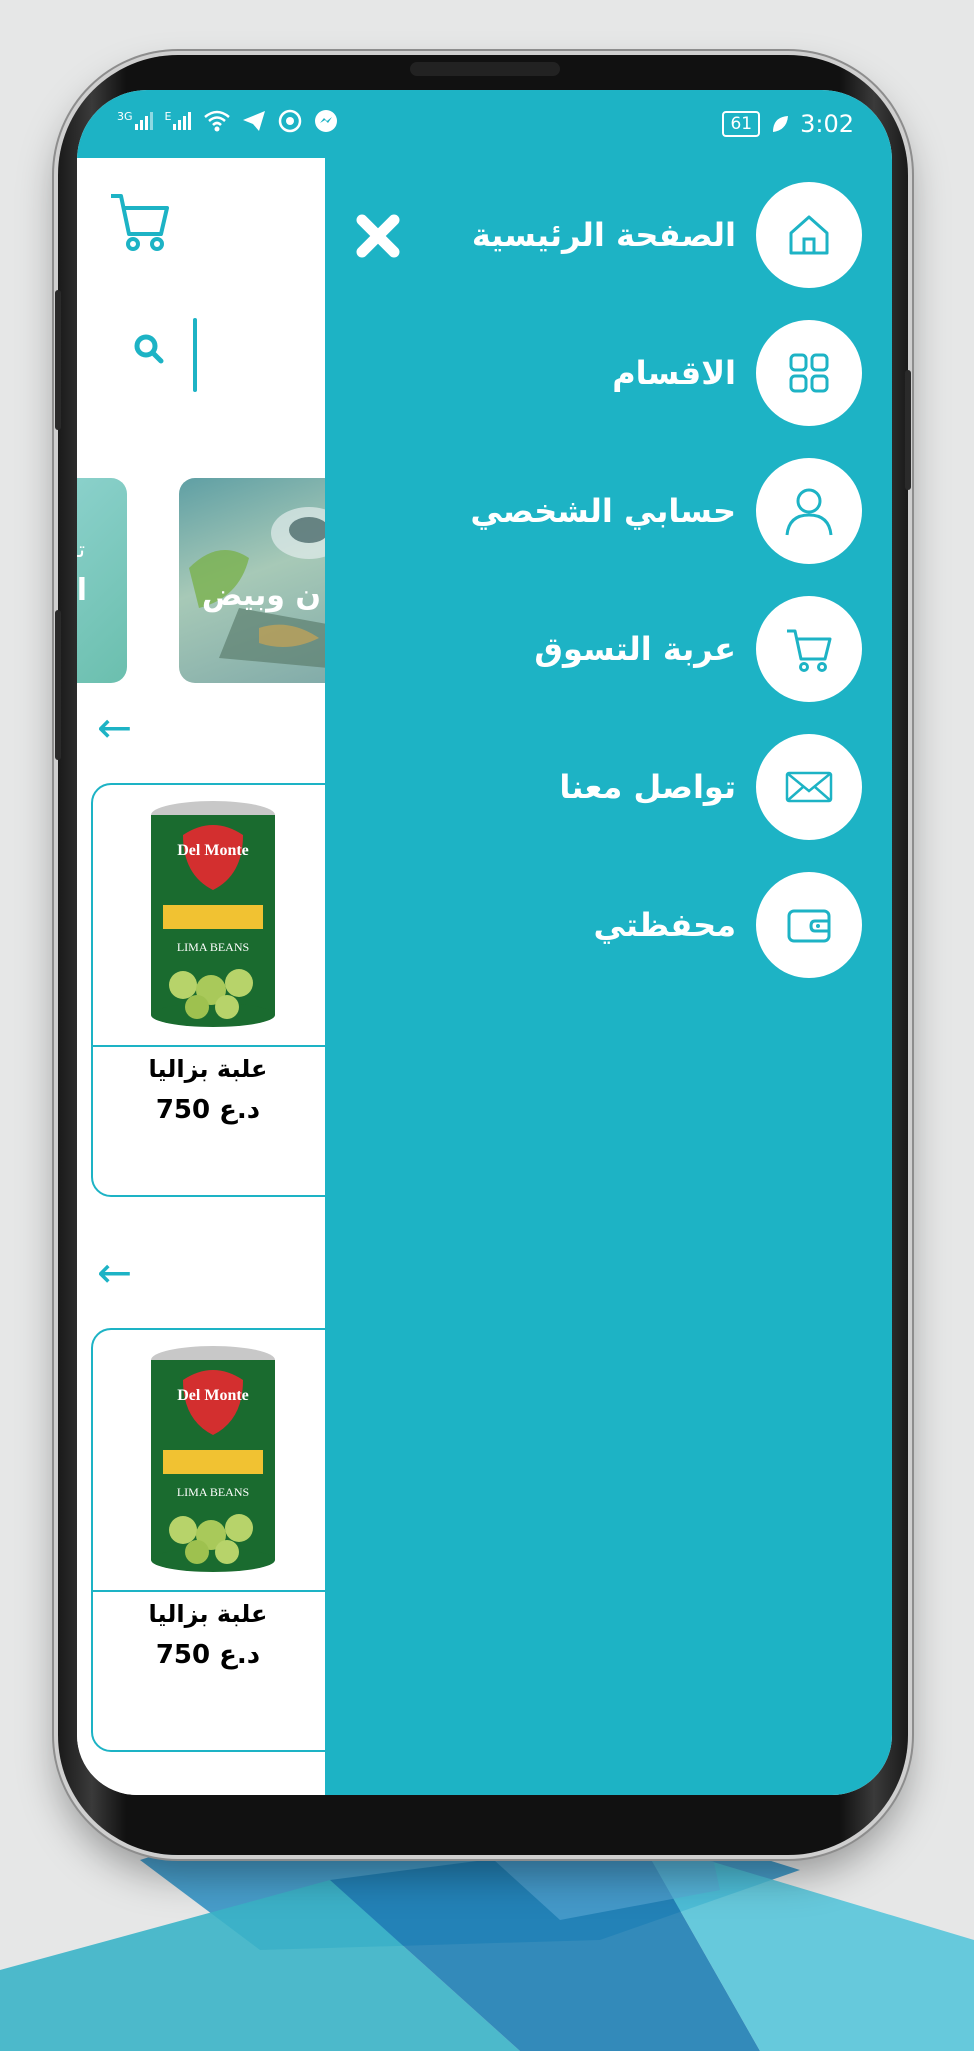 This screenshot has width=974, height=2051. What do you see at coordinates (809, 925) in the screenshot?
I see `wallet-icon` at bounding box center [809, 925].